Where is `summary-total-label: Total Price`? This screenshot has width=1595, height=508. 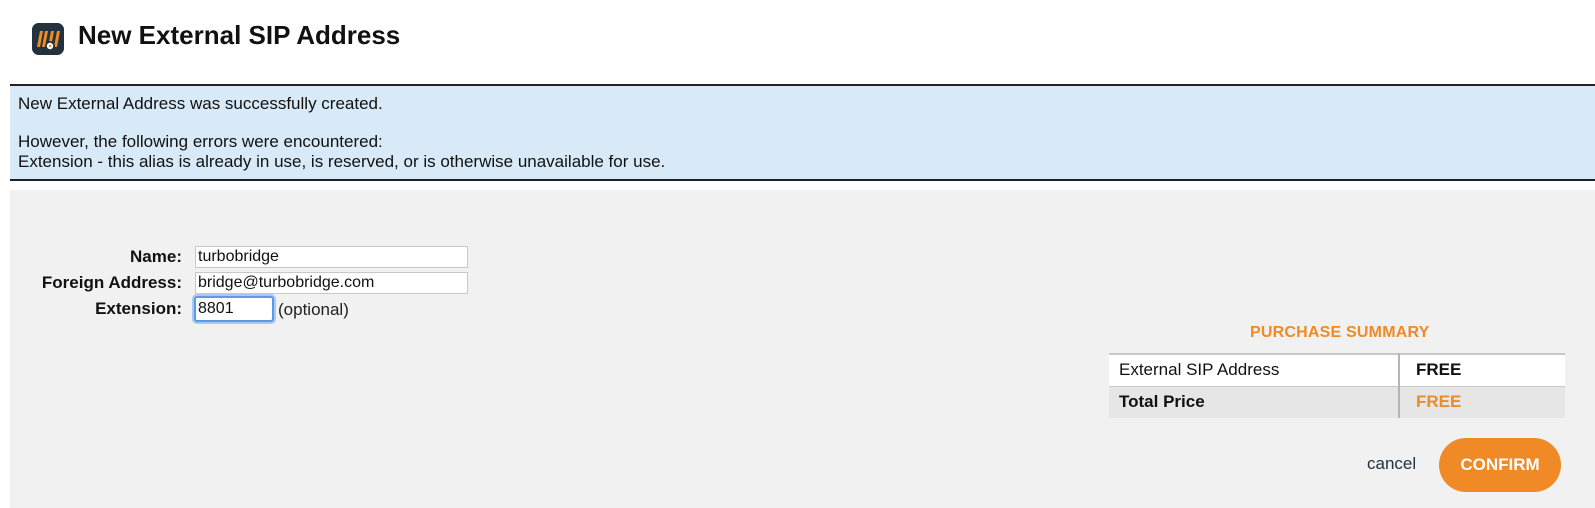 summary-total-label: Total Price is located at coordinates (1254, 402).